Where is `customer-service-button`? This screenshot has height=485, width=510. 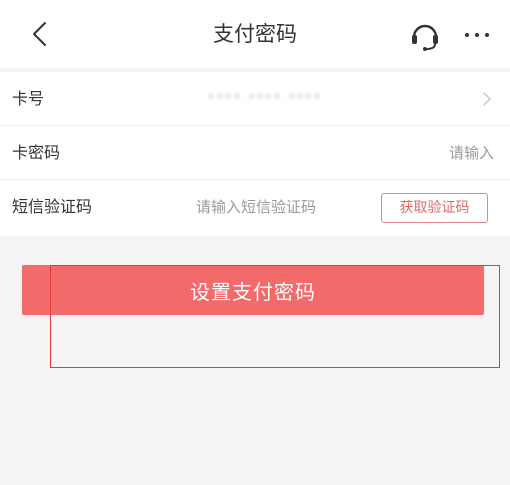 customer-service-button is located at coordinates (425, 36).